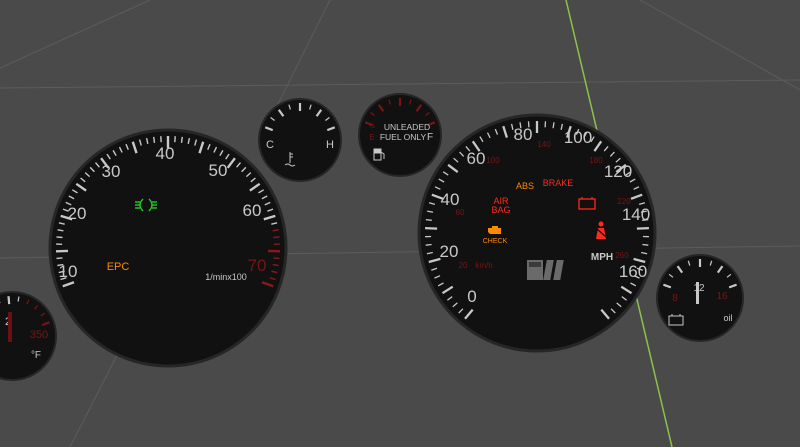 Image resolution: width=800 pixels, height=447 pixels. What do you see at coordinates (624, 201) in the screenshot?
I see `kmh-label-220: 220` at bounding box center [624, 201].